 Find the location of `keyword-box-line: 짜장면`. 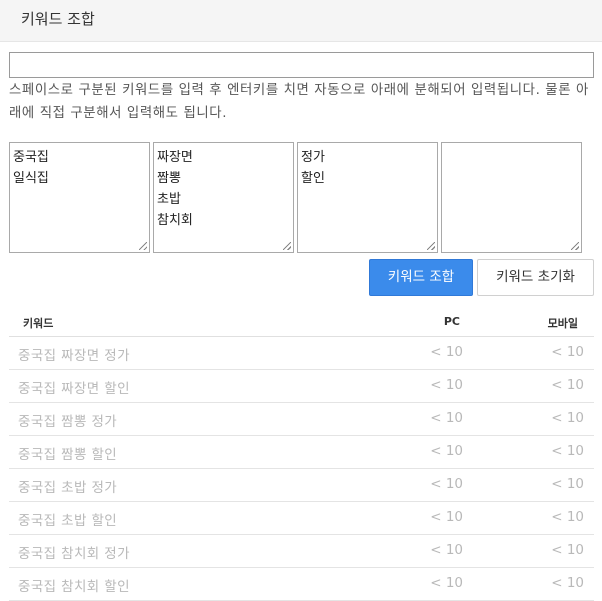

keyword-box-line: 짜장면 is located at coordinates (175, 157).